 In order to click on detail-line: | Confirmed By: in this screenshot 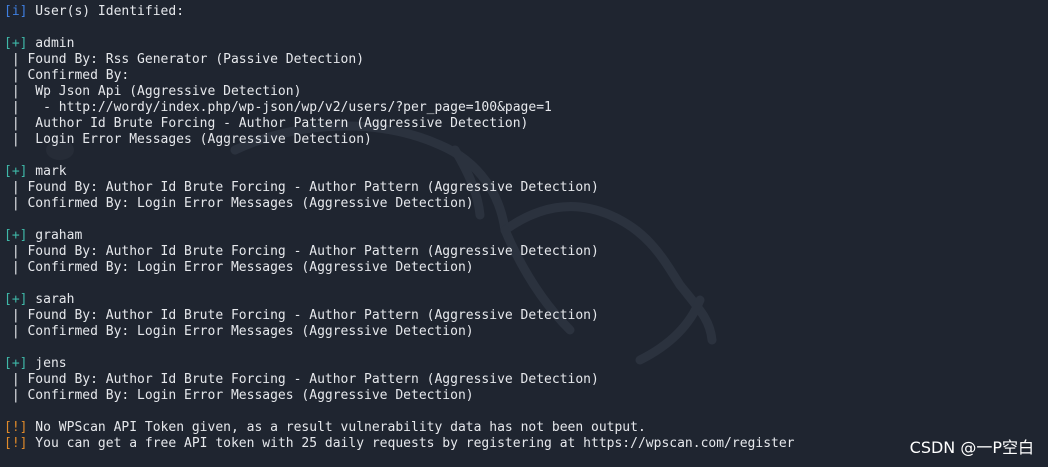, I will do `click(67, 75)`.